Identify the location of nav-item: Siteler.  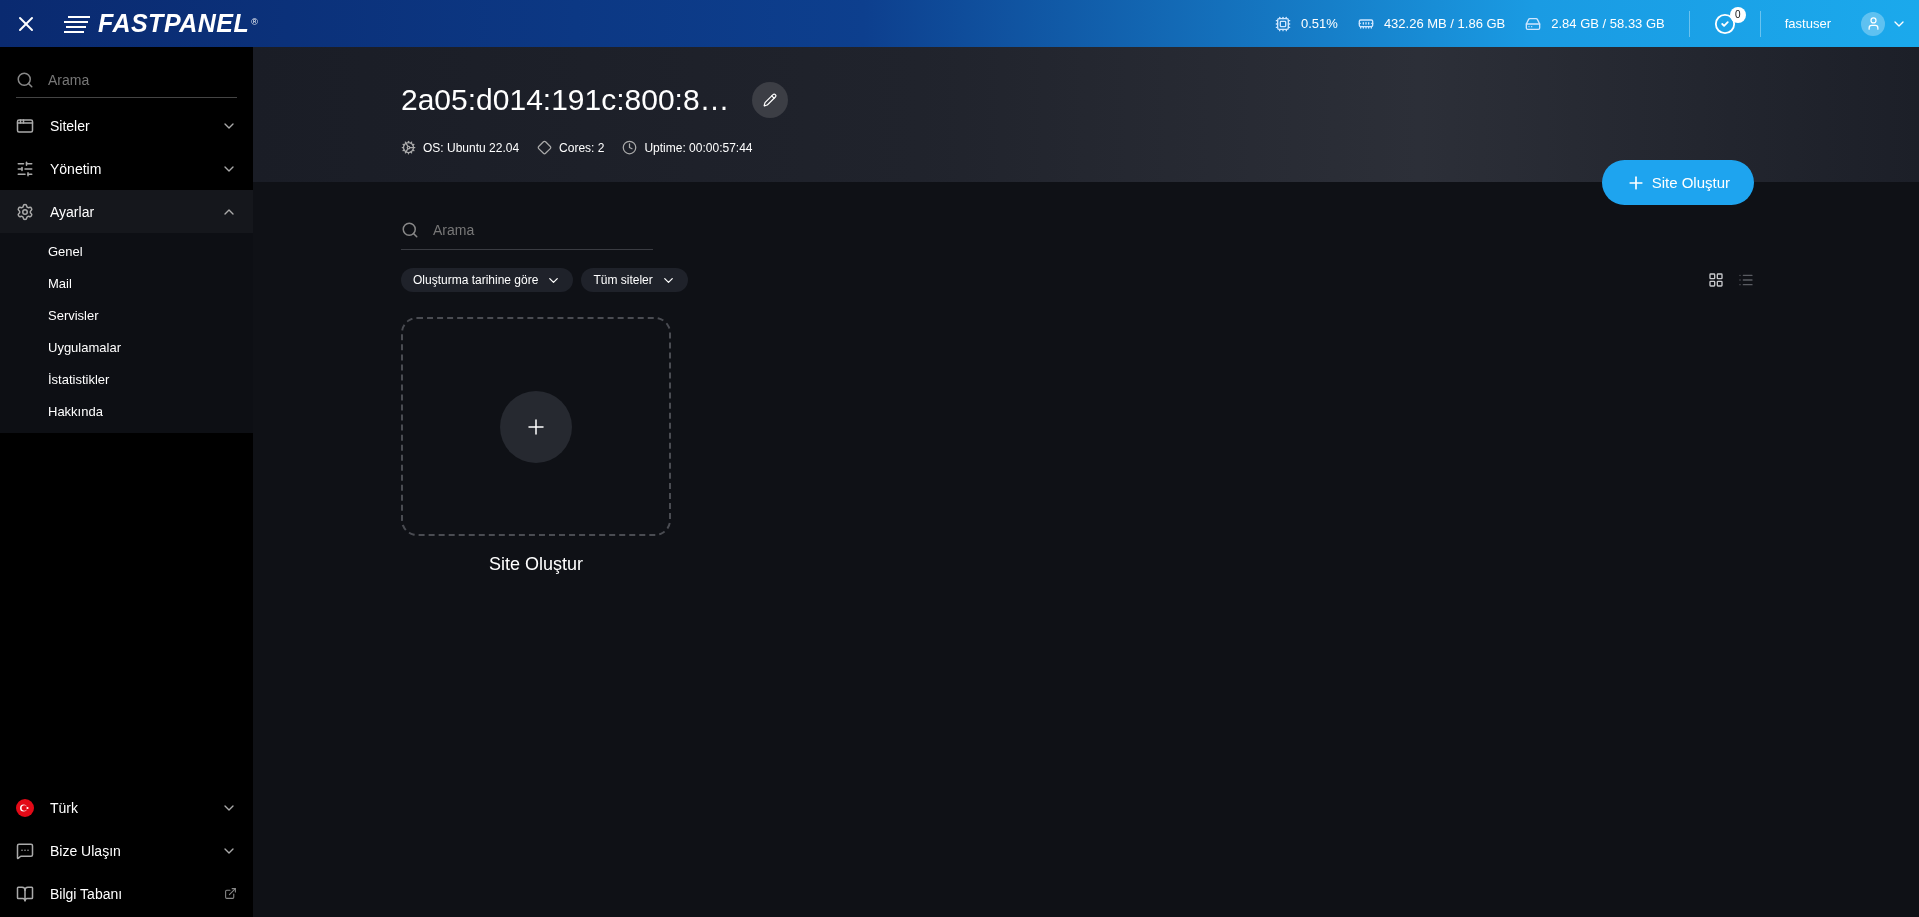
(126, 125).